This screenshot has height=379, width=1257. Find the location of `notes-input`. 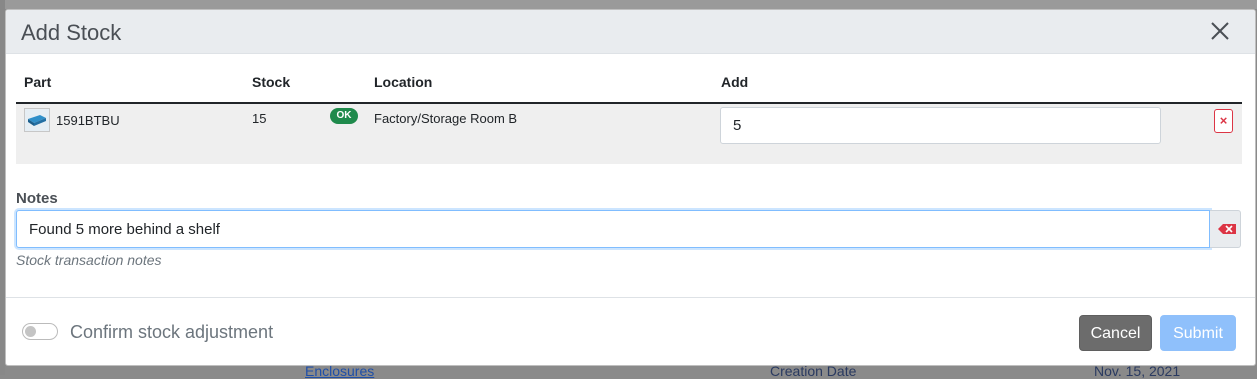

notes-input is located at coordinates (613, 229).